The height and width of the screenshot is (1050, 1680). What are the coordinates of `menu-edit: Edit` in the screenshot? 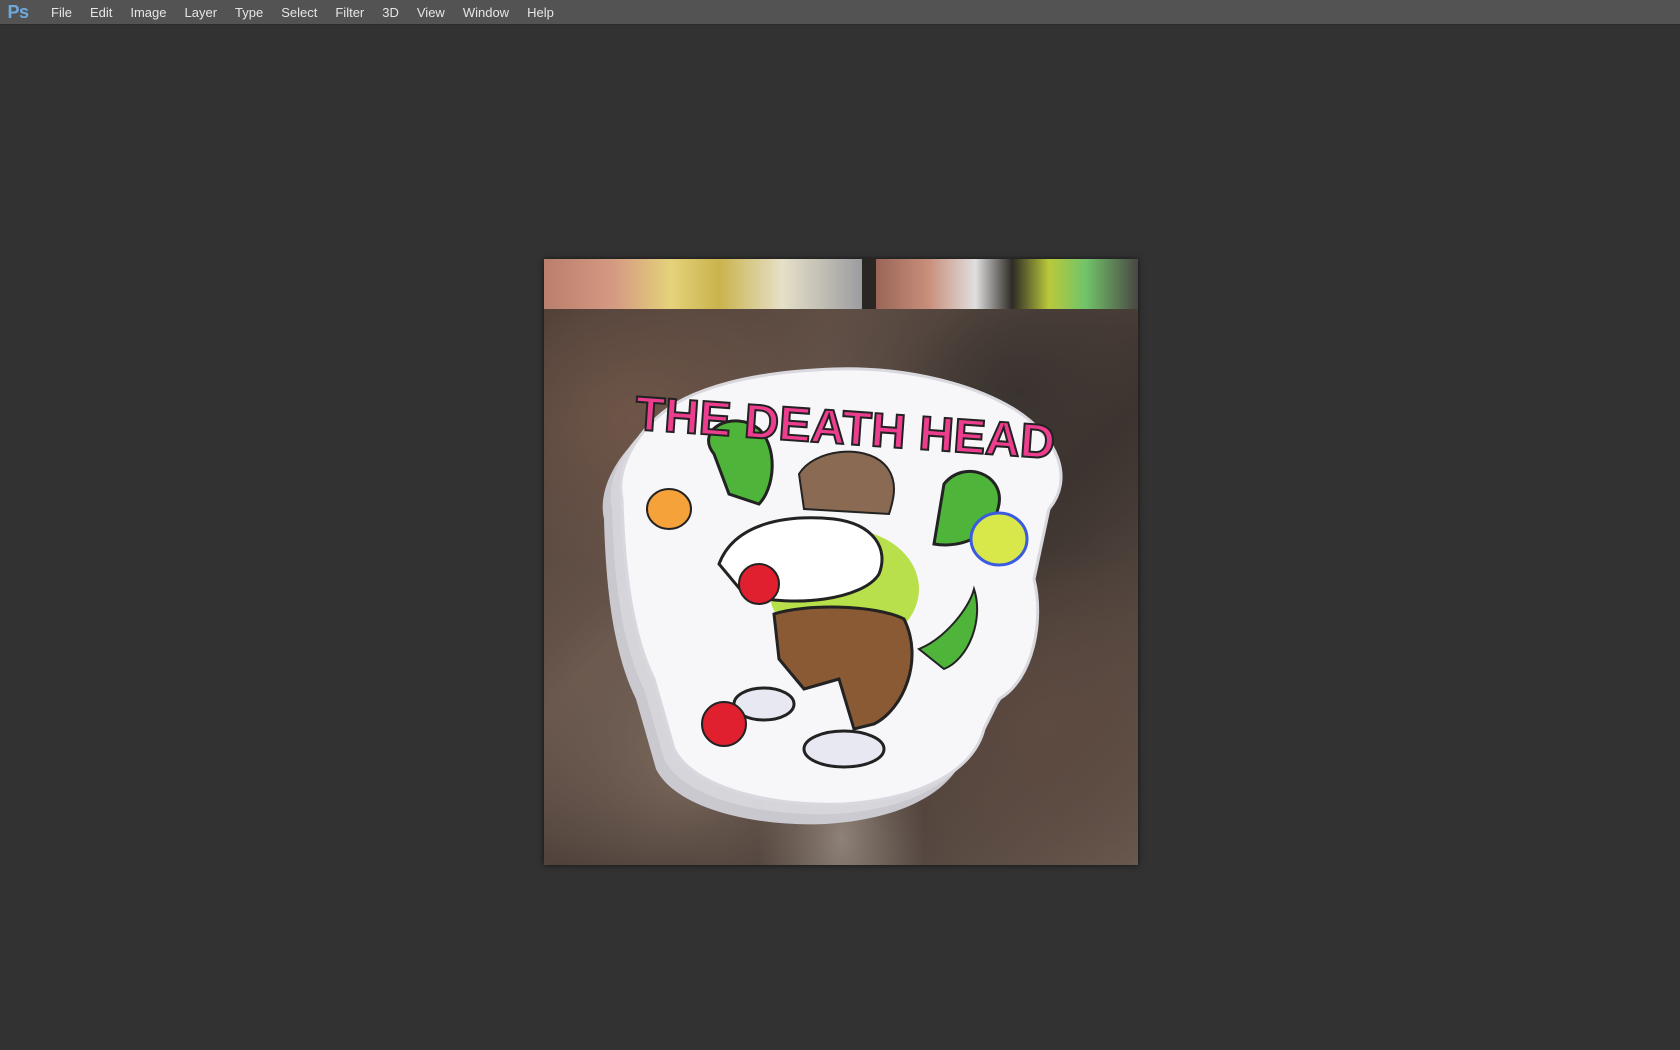 It's located at (101, 12).